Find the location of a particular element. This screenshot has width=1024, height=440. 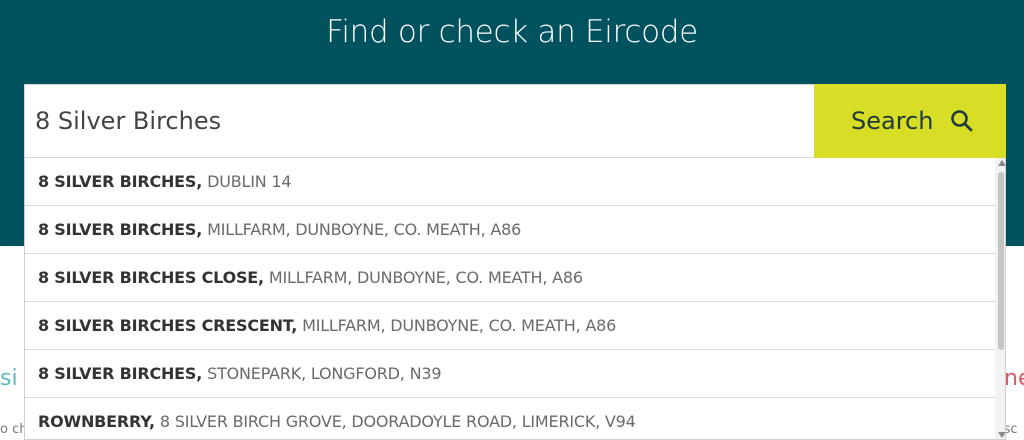

suggestion-primary: ROWNBERRY, is located at coordinates (96, 421).